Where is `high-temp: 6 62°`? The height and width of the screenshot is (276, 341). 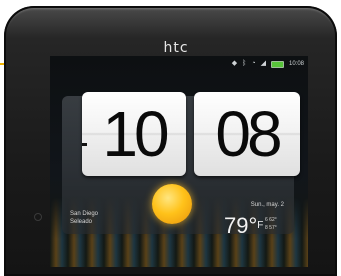
high-temp: 6 62° is located at coordinates (271, 220).